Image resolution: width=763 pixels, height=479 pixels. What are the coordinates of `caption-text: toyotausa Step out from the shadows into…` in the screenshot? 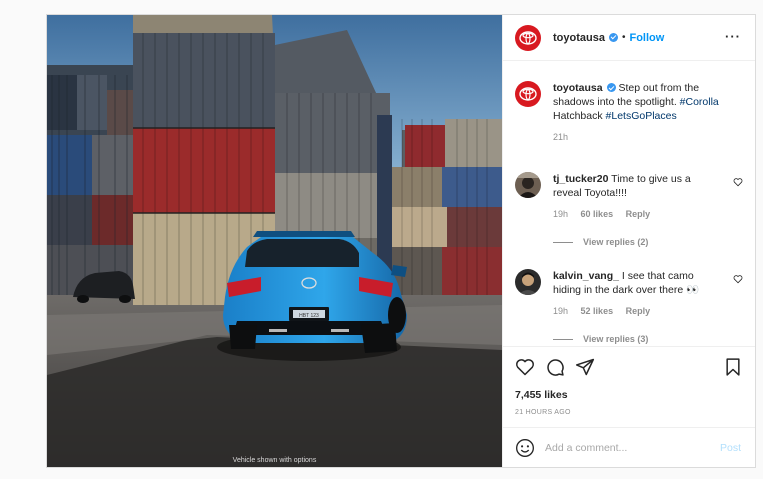 It's located at (637, 102).